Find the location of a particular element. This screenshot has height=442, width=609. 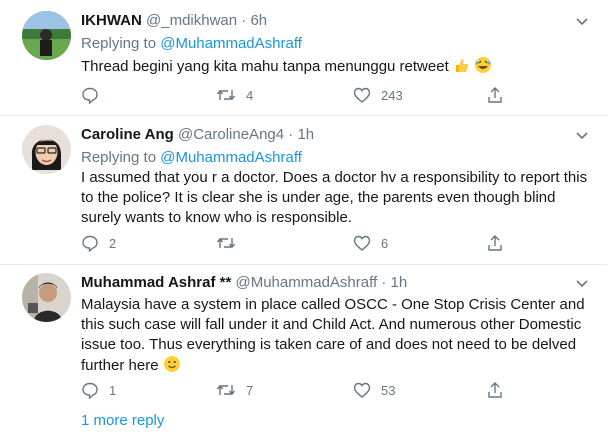

reply-button: 1 is located at coordinates (98, 390).